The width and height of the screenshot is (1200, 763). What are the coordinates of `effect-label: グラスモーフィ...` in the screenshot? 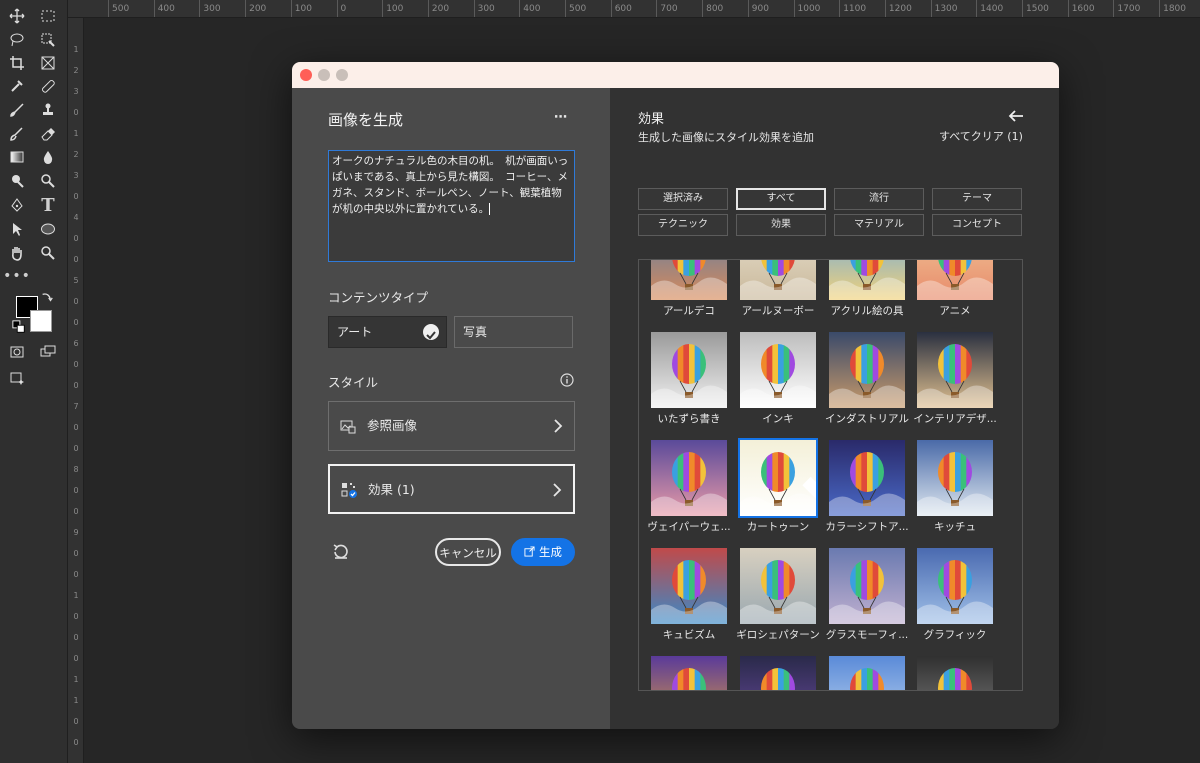 It's located at (867, 635).